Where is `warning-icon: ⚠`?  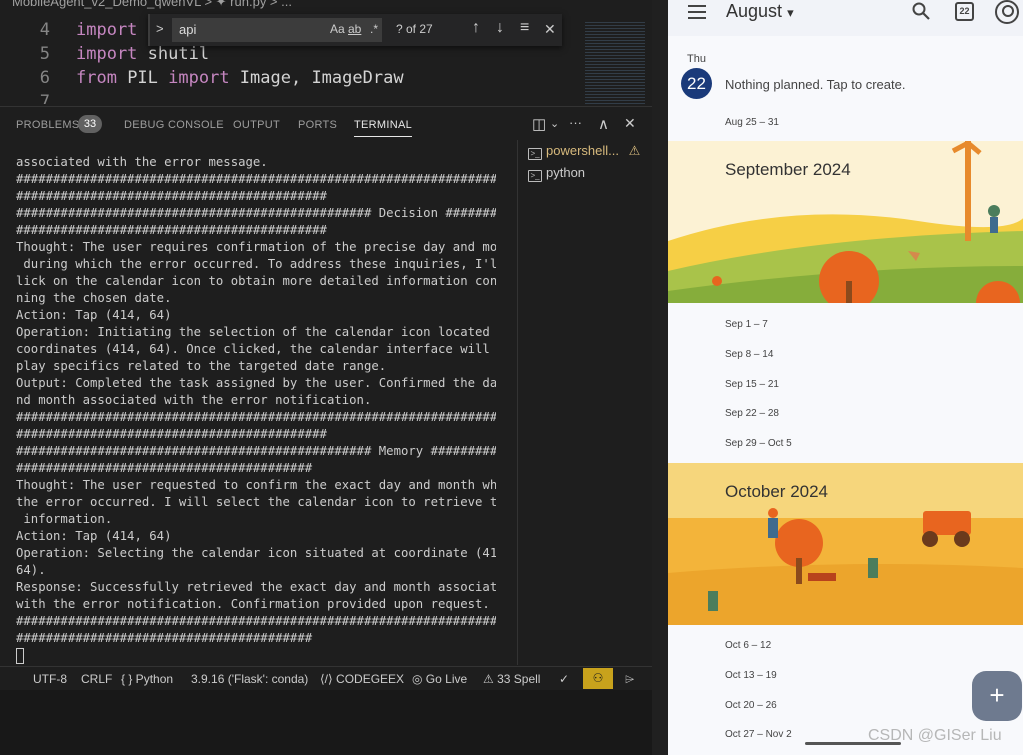
warning-icon: ⚠ is located at coordinates (634, 150).